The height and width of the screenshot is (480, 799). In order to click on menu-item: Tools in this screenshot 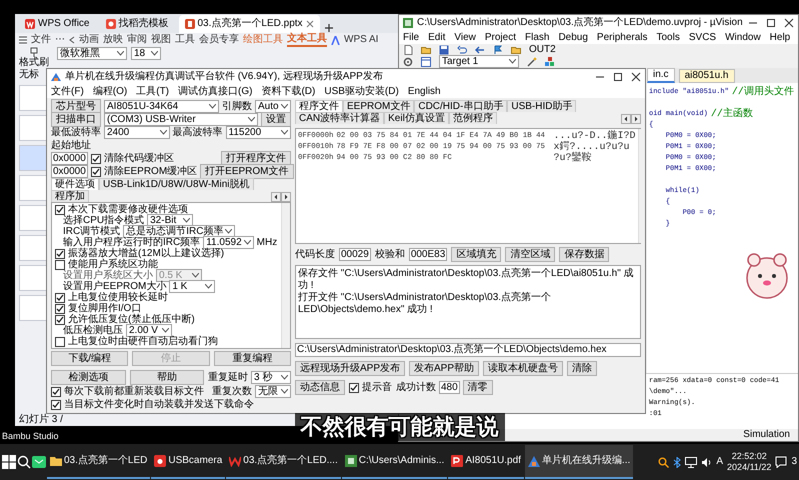, I will do `click(668, 38)`.